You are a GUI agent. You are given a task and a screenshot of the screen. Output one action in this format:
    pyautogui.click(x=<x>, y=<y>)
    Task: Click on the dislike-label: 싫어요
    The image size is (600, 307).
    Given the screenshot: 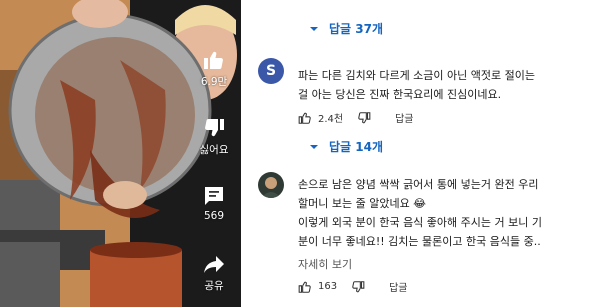 What is the action you would take?
    pyautogui.click(x=214, y=150)
    